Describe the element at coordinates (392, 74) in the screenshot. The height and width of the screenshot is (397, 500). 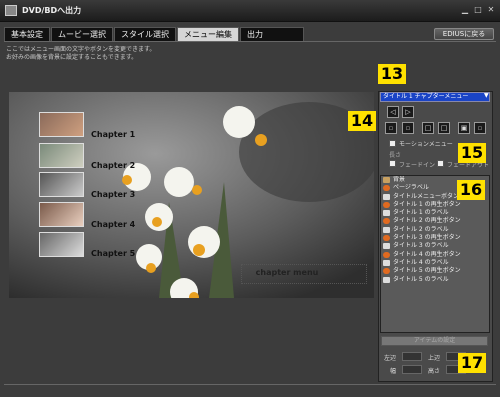
I see `callout-13: 13` at that location.